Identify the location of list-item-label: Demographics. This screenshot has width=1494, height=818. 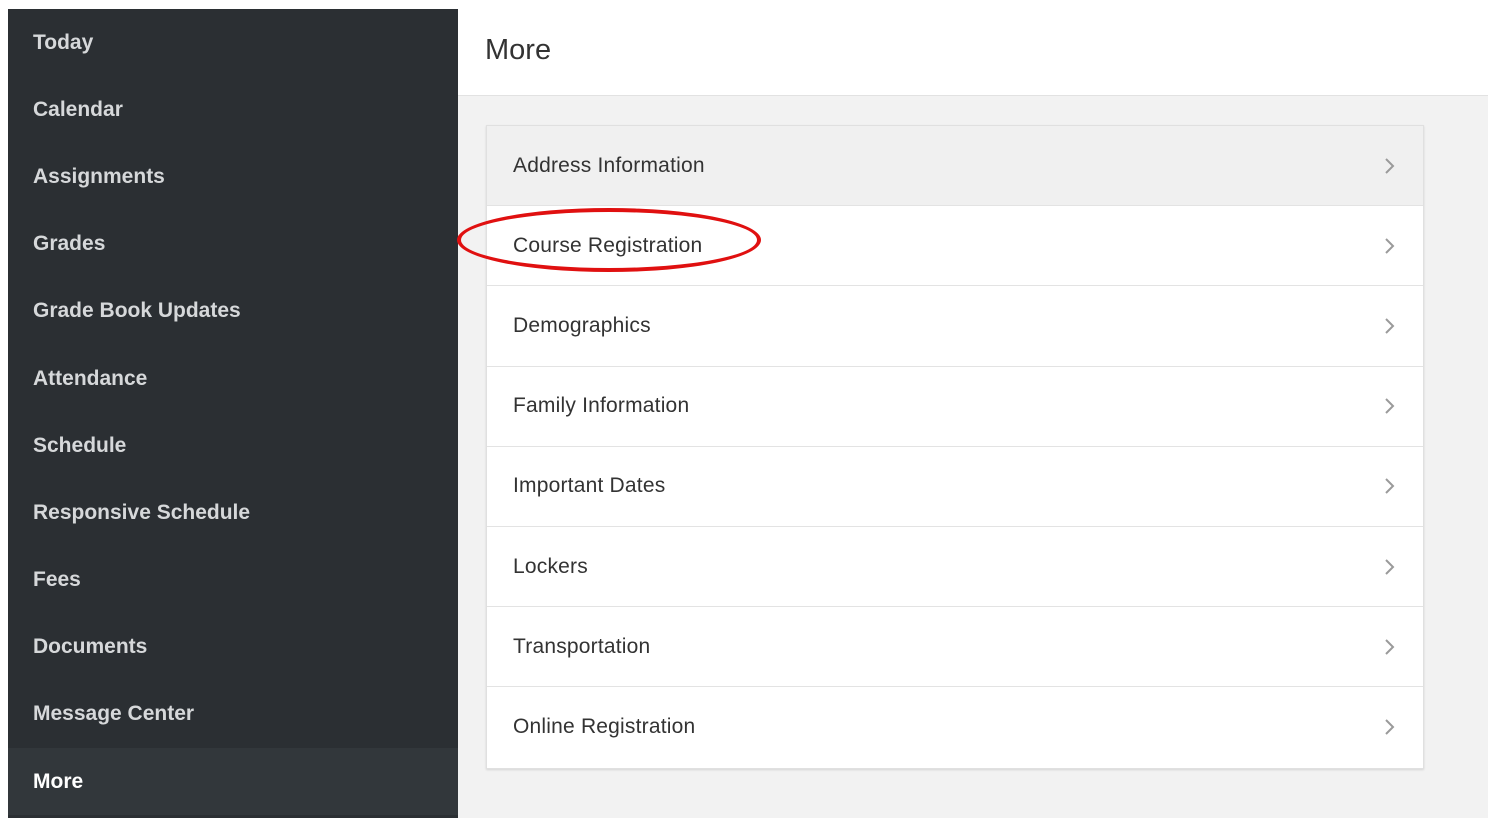
(582, 325).